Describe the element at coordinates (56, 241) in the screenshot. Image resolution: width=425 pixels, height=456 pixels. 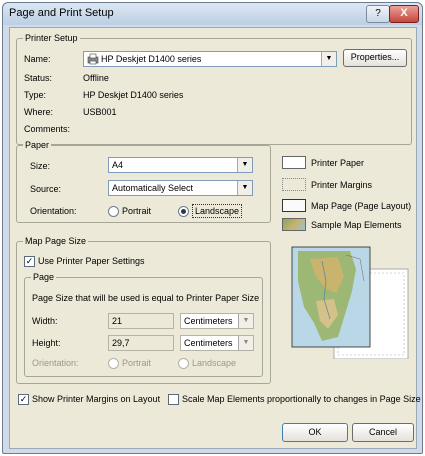
I see `map-page-size-legend: Map Page Size` at that location.